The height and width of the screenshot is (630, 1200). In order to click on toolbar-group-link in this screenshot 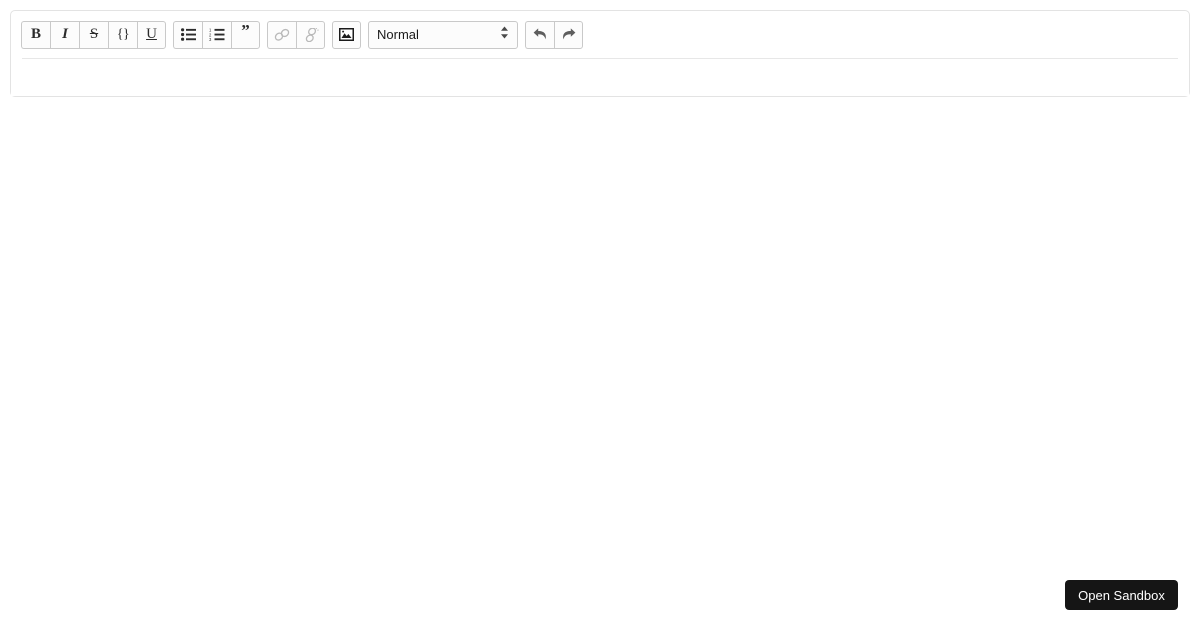, I will do `click(296, 34)`.